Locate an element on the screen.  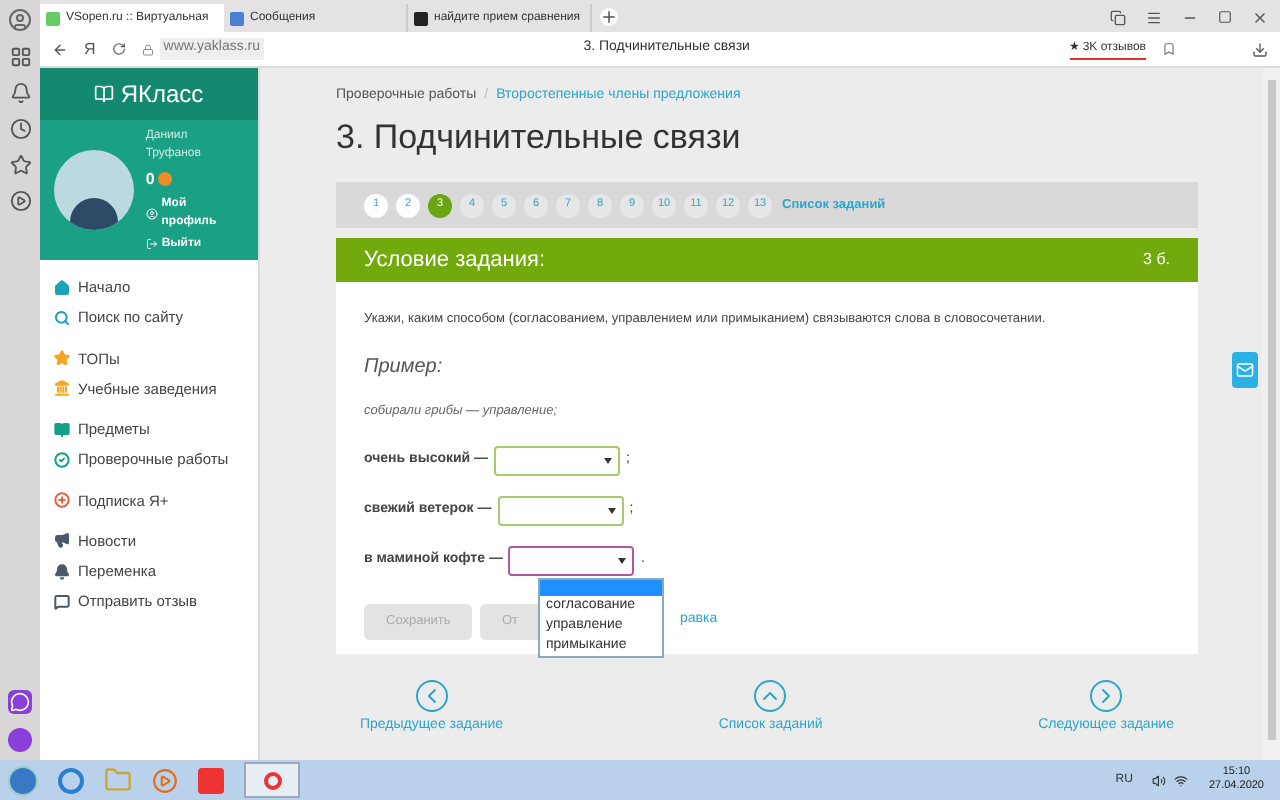
bookmark-icon is located at coordinates (1169, 49).